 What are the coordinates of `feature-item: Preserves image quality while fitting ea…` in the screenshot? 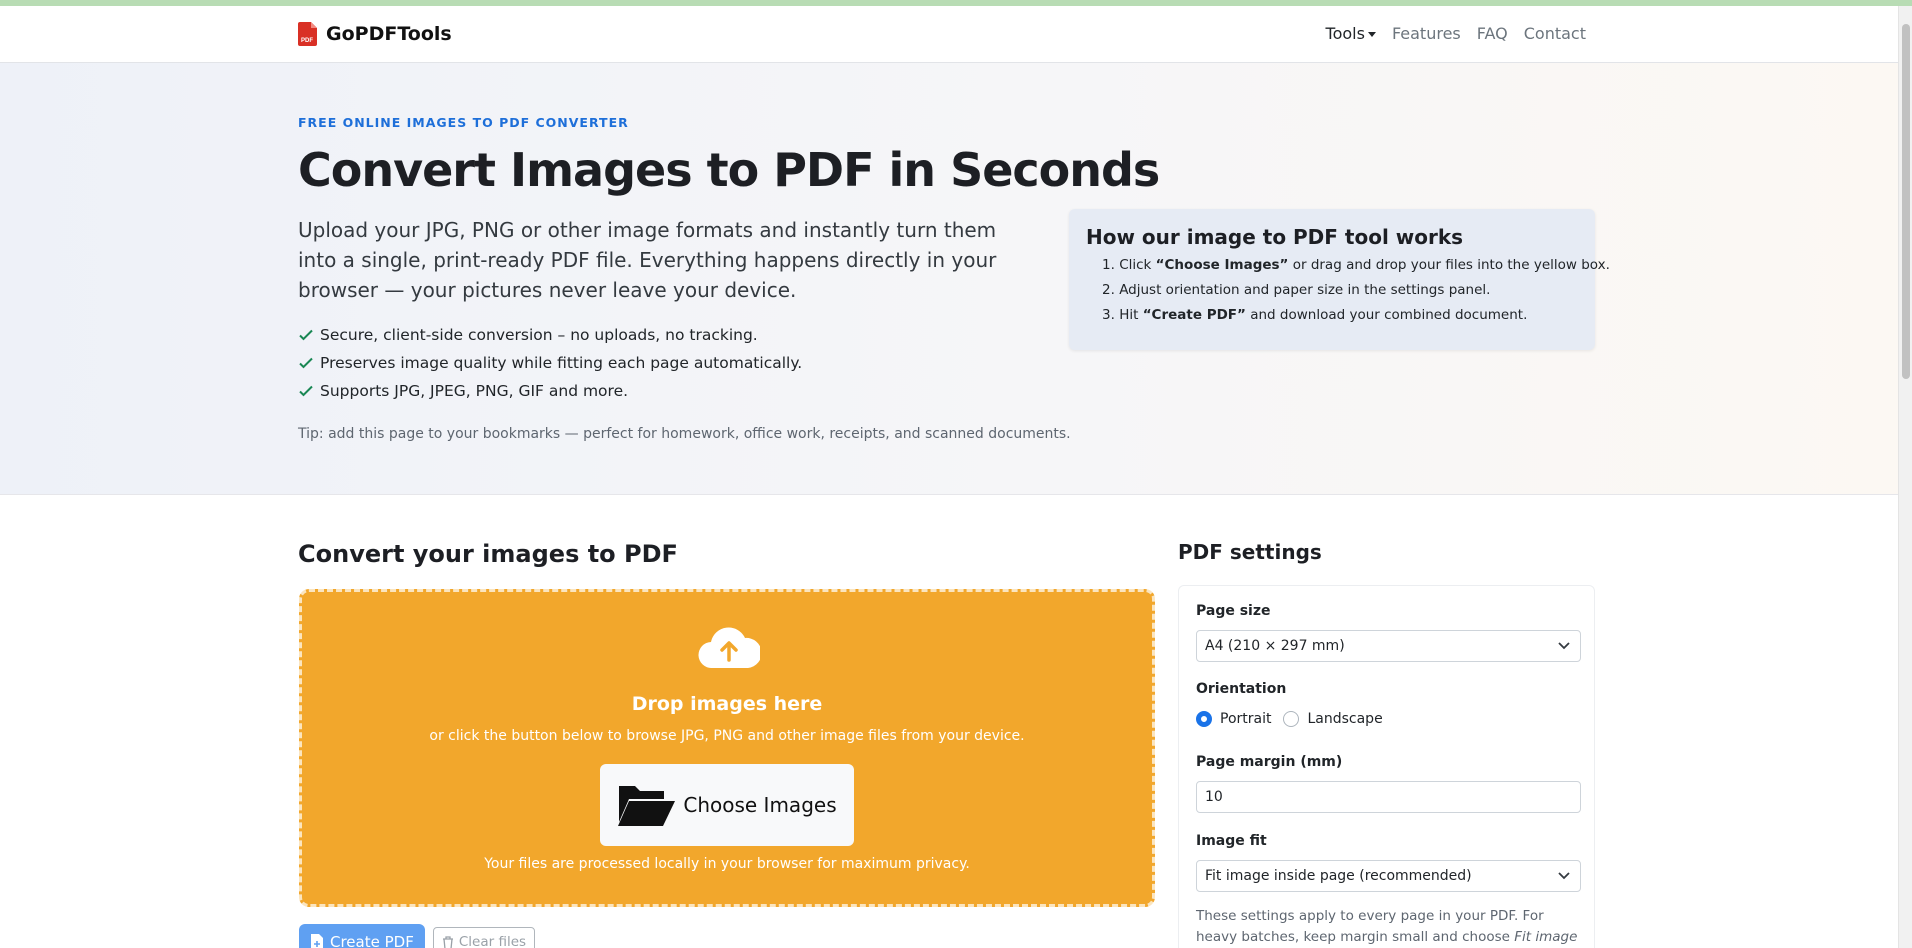 It's located at (550, 363).